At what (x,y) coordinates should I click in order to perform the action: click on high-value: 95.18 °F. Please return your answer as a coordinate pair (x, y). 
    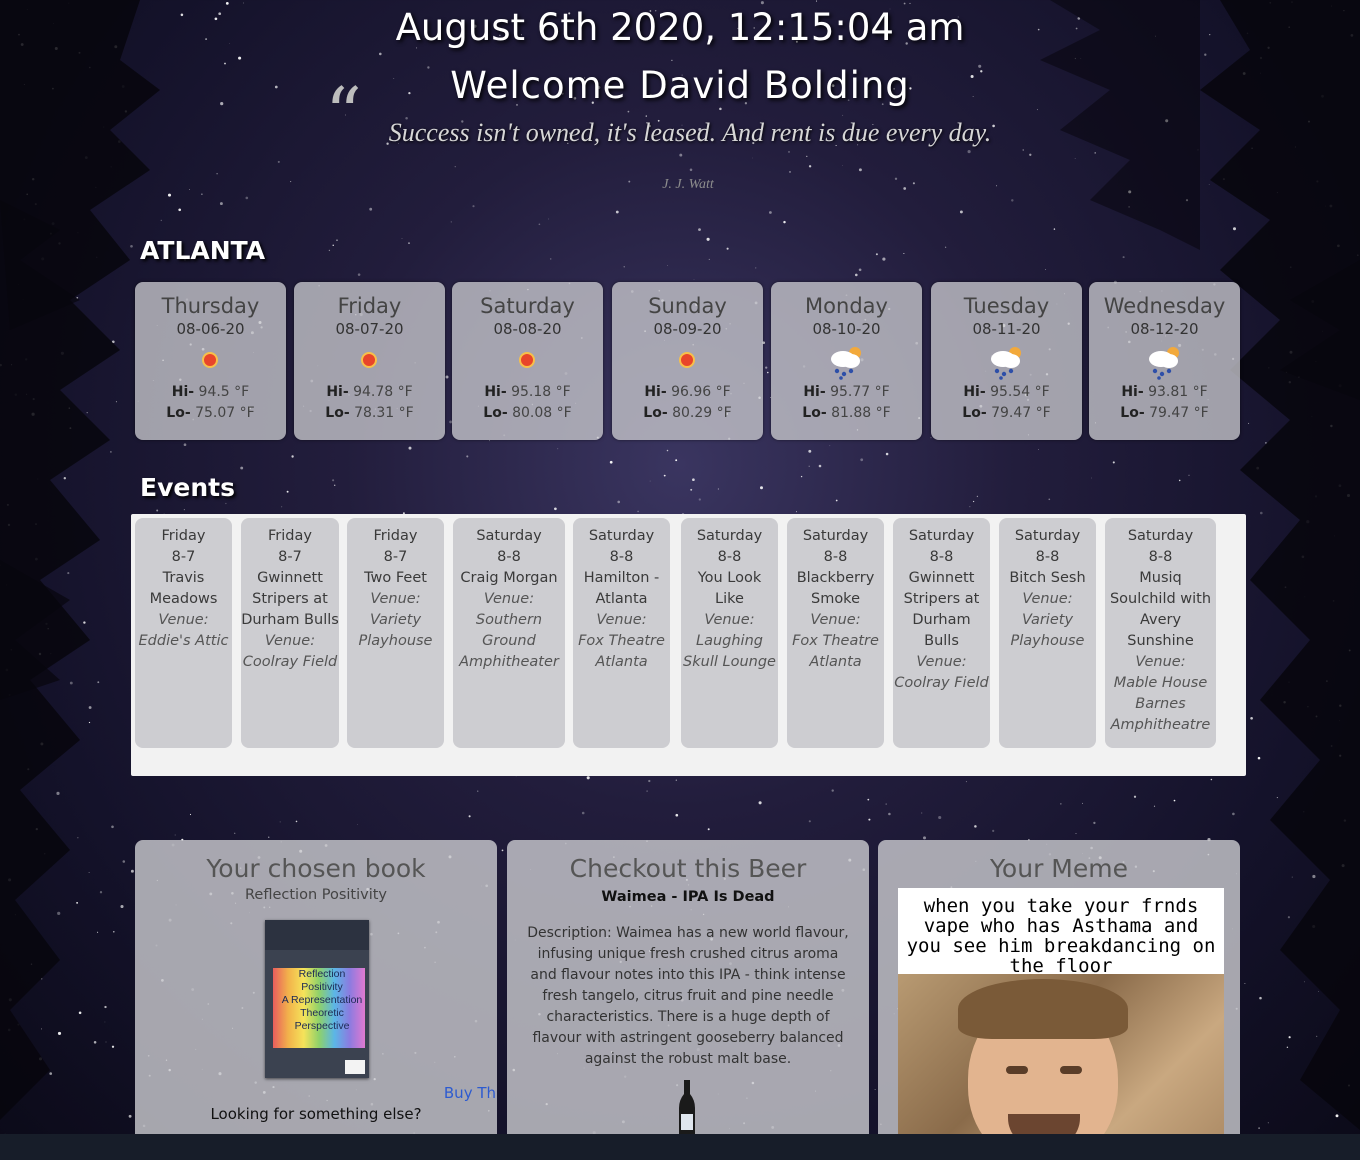
    Looking at the image, I should click on (541, 392).